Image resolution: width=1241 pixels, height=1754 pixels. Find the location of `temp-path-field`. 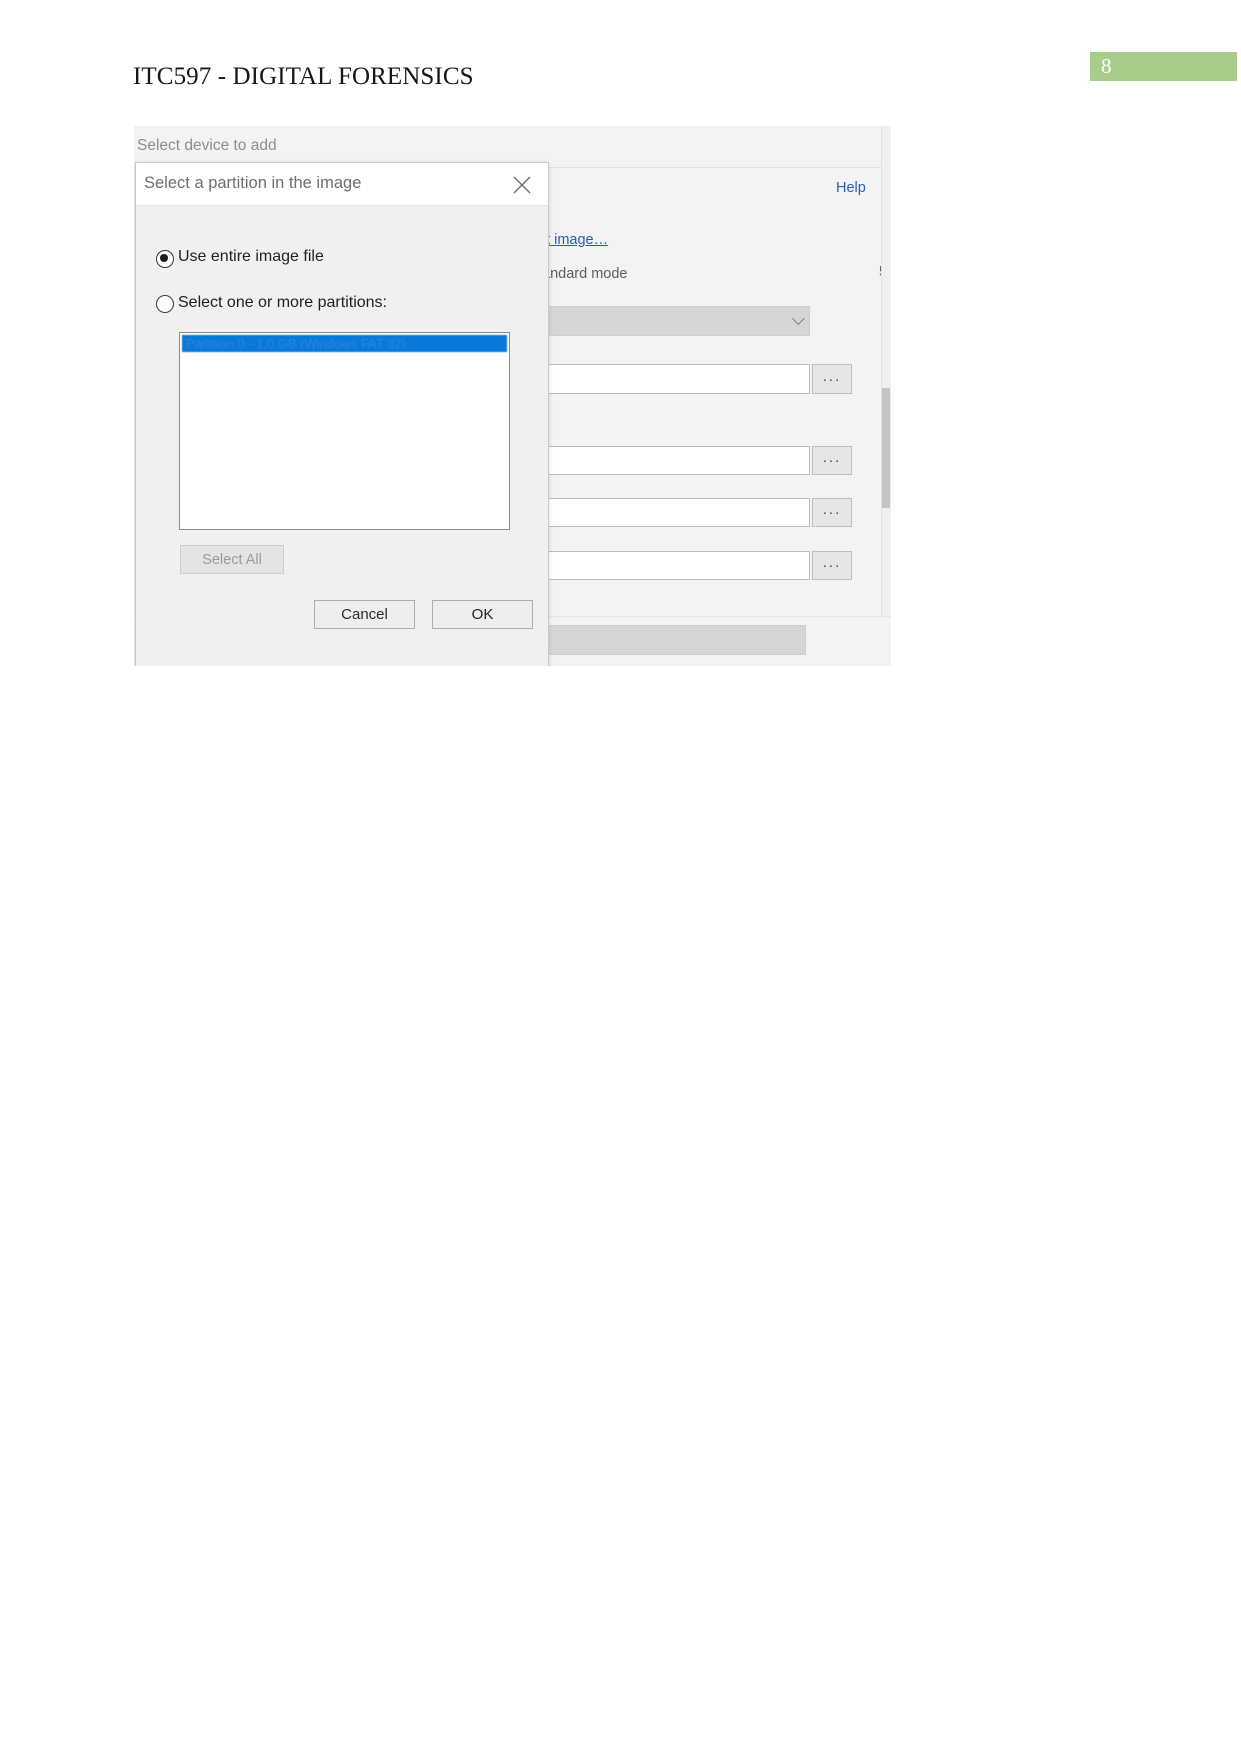

temp-path-field is located at coordinates (674, 512).